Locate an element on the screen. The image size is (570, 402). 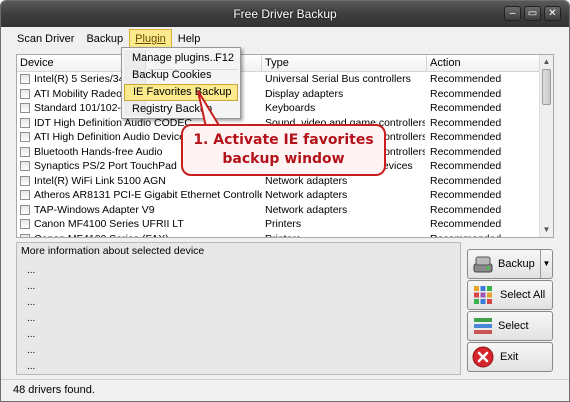
menu-backup: Backup is located at coordinates (104, 39).